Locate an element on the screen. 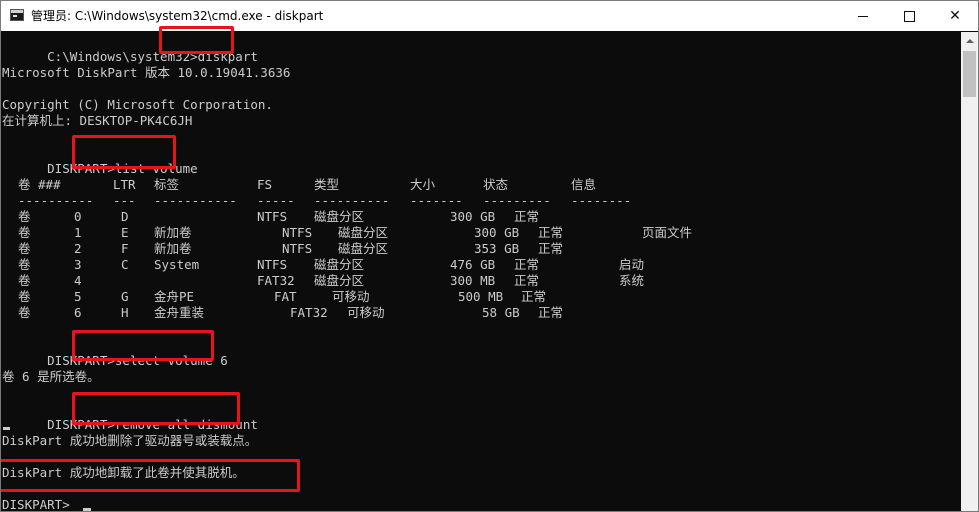  header-fs: FS is located at coordinates (265, 184).